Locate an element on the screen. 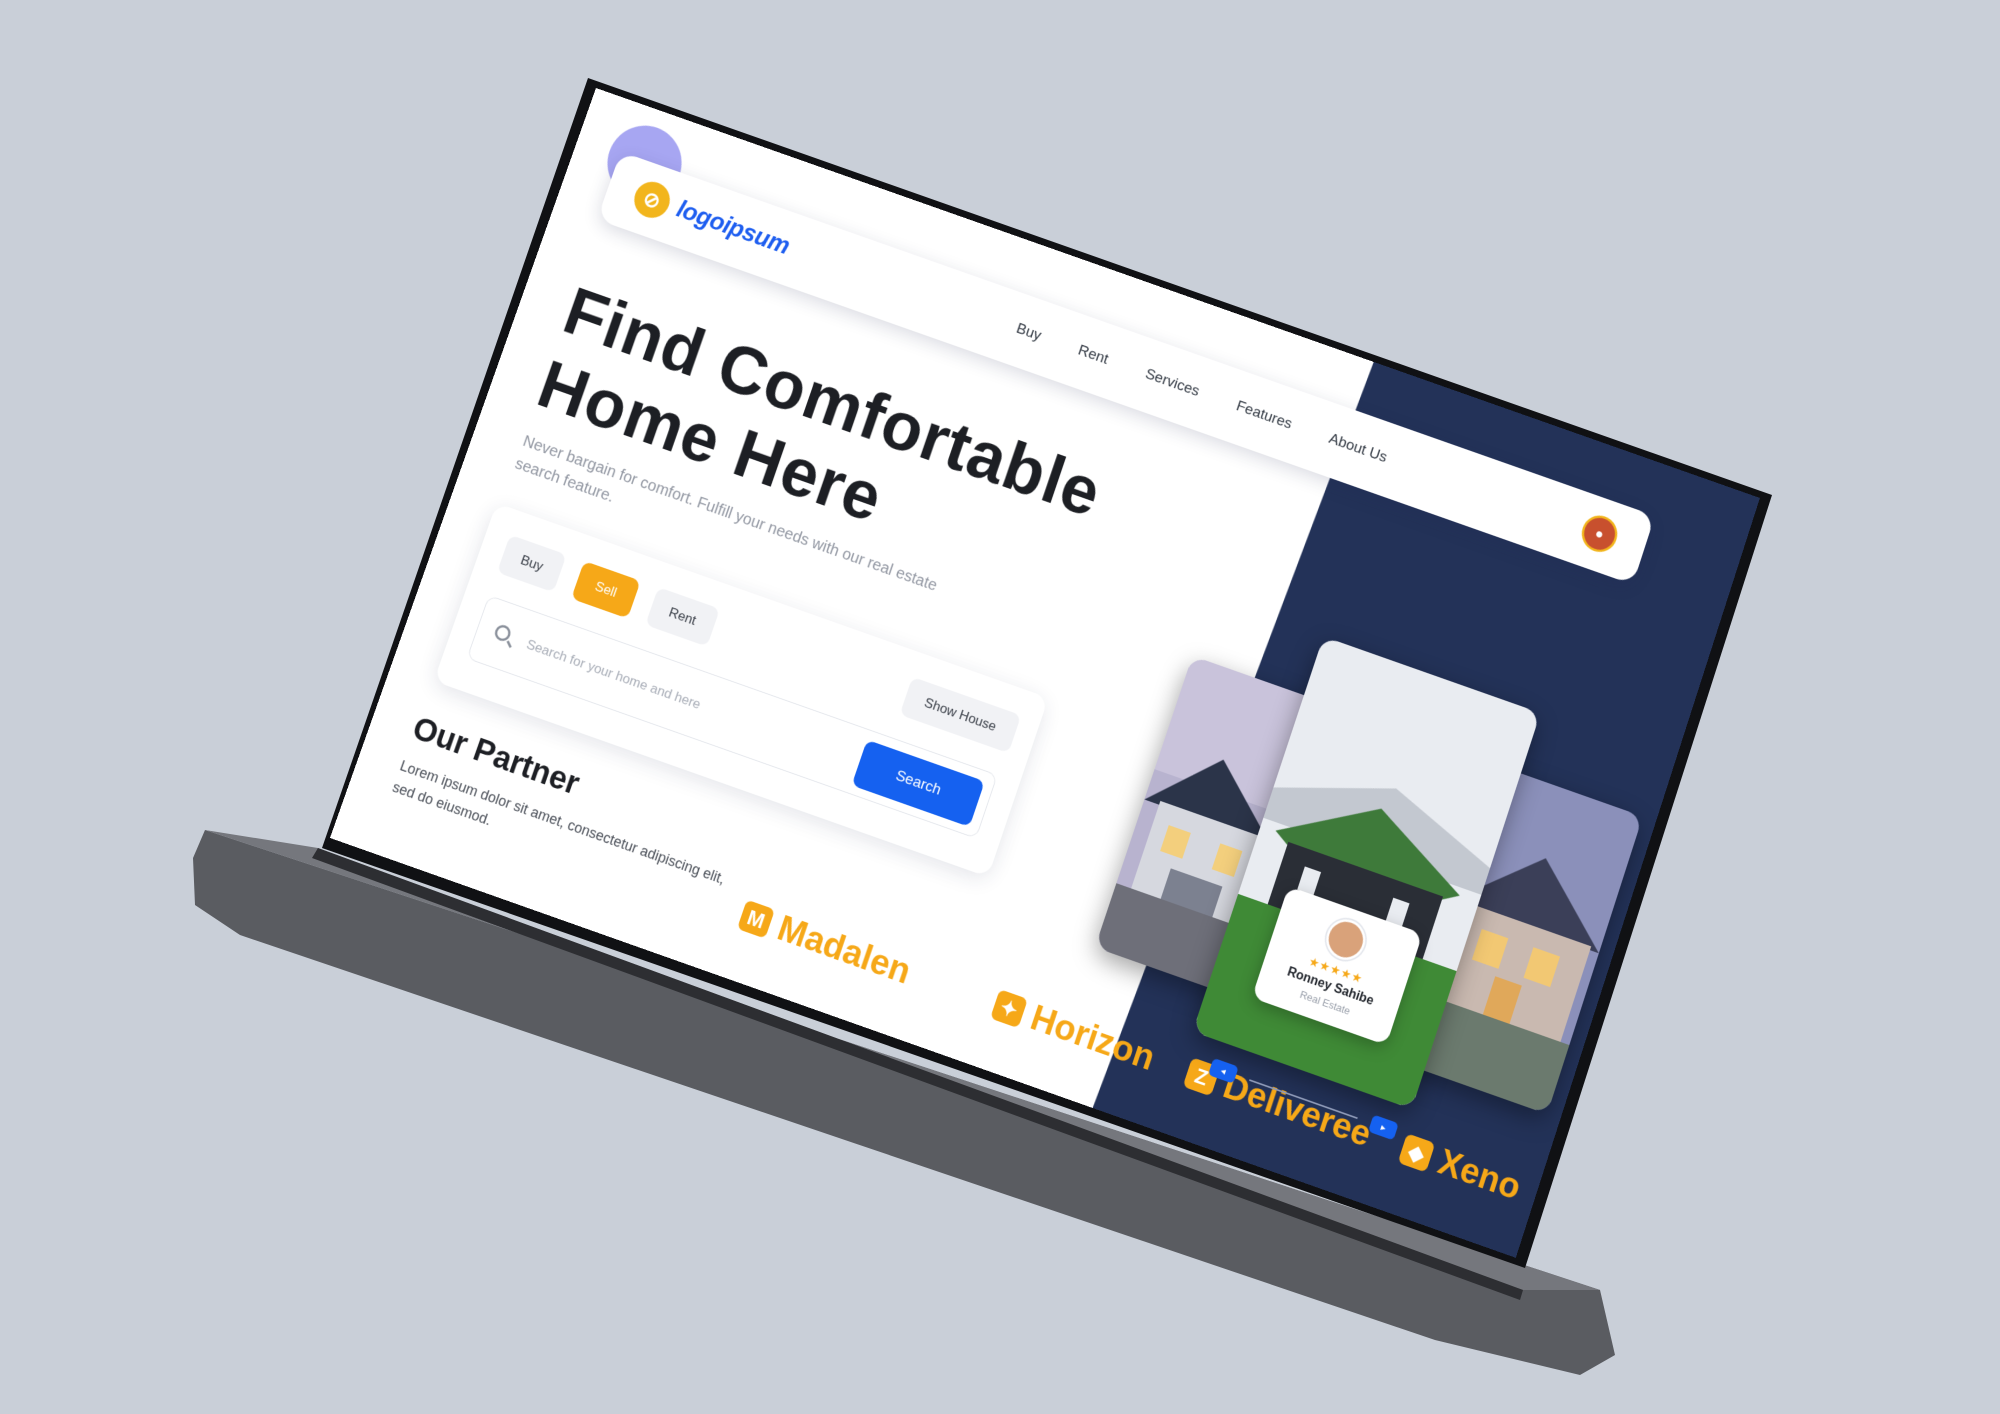  madalen-logo-icon: M is located at coordinates (756, 919).